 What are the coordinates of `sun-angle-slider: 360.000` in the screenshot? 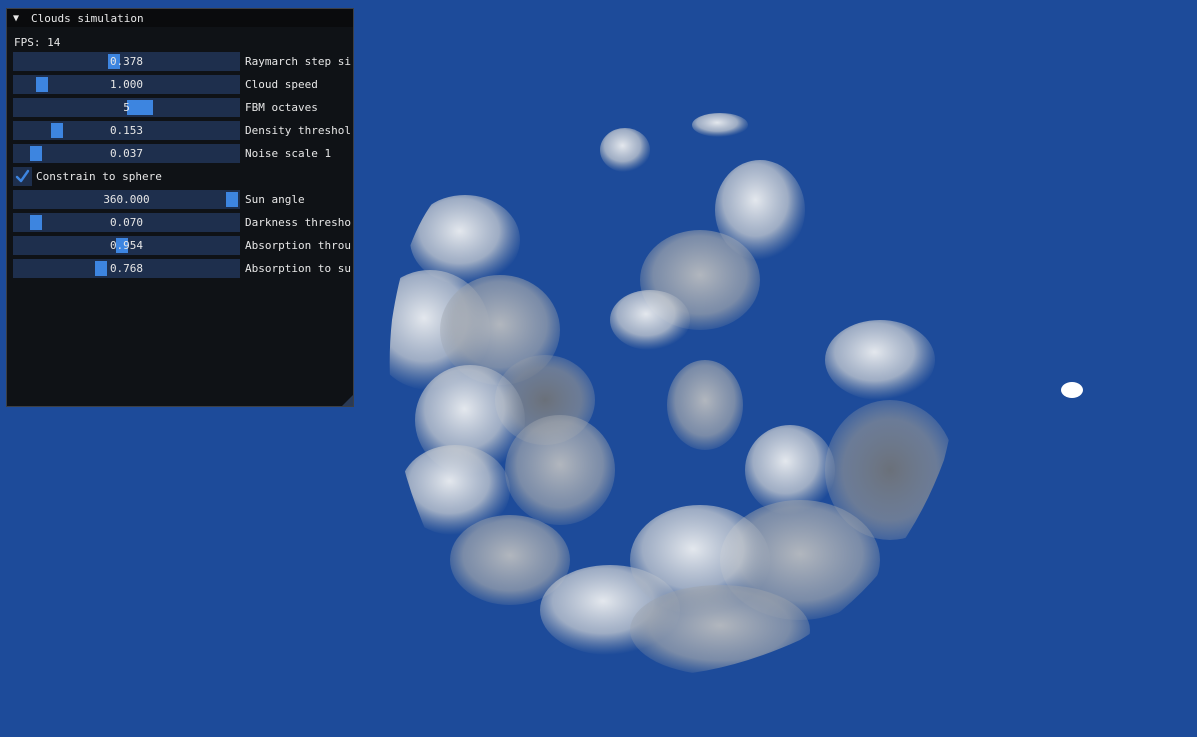 It's located at (126, 199).